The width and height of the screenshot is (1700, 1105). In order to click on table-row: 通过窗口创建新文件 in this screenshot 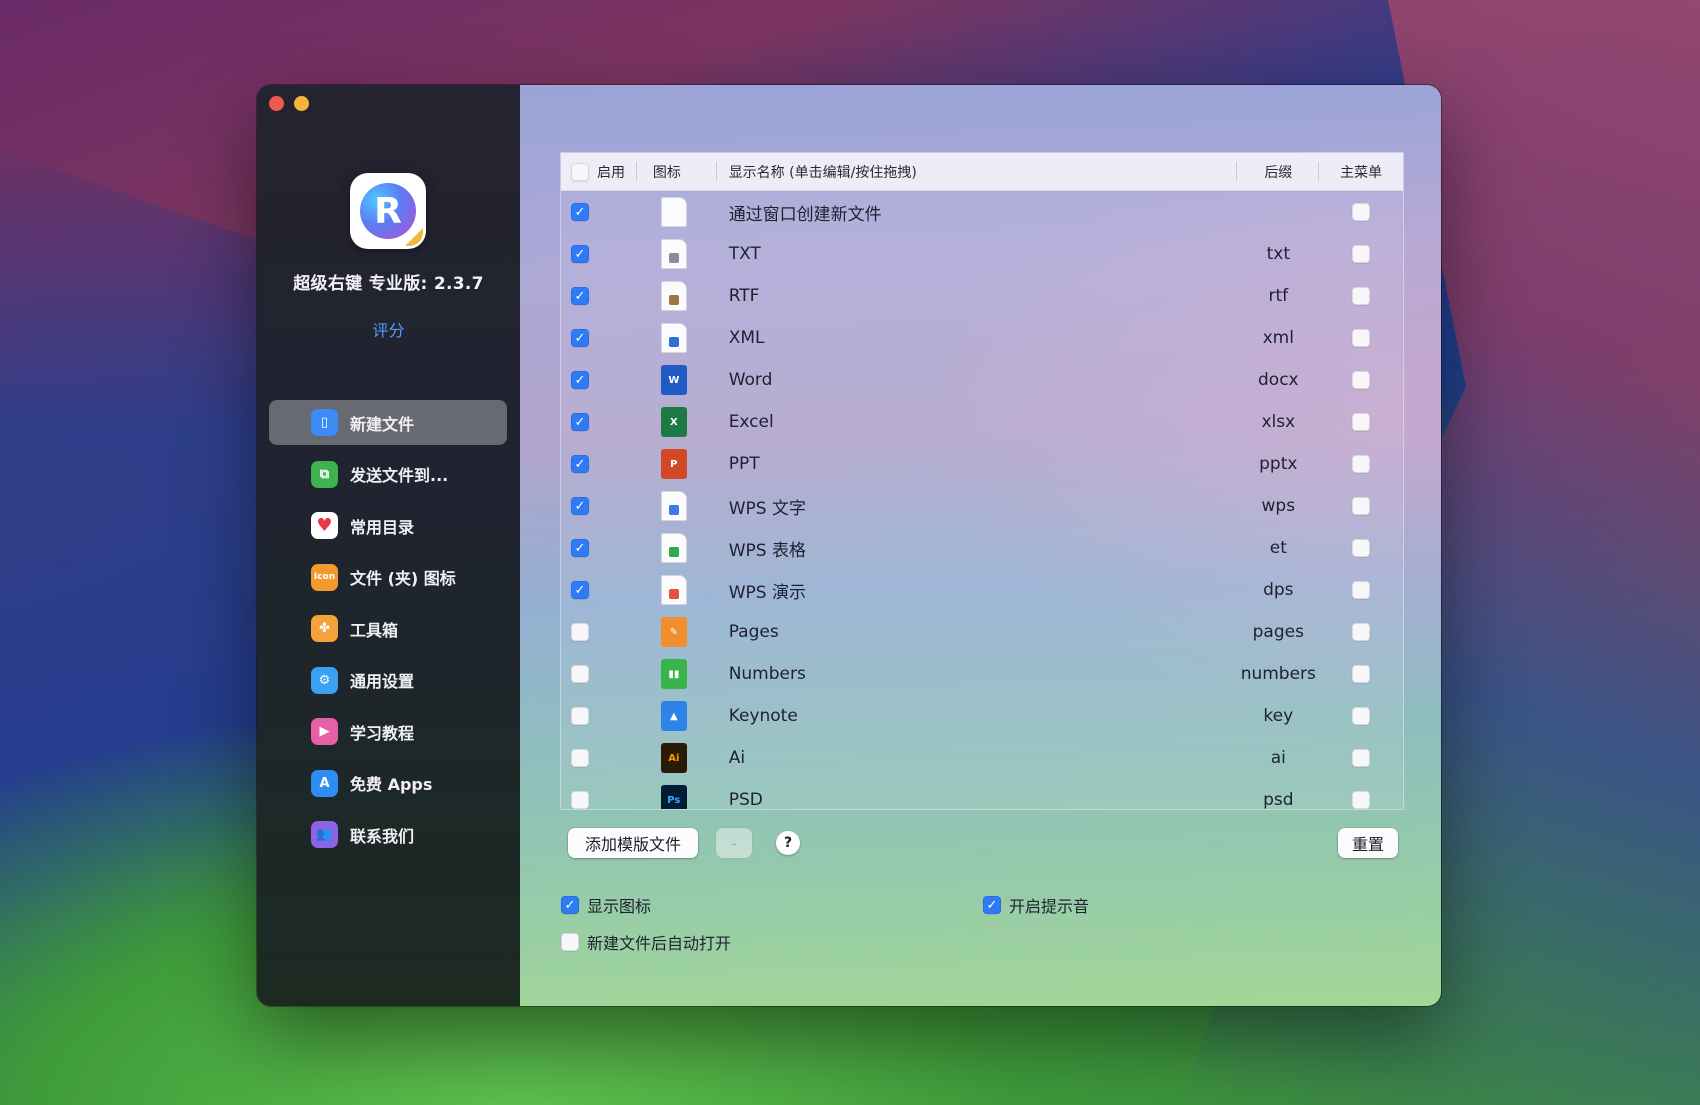, I will do `click(982, 212)`.